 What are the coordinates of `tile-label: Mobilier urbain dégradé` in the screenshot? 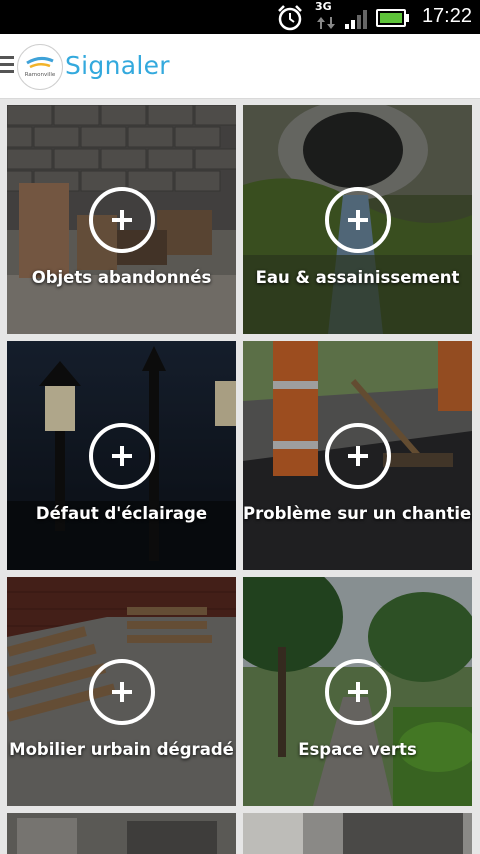 It's located at (121, 749).